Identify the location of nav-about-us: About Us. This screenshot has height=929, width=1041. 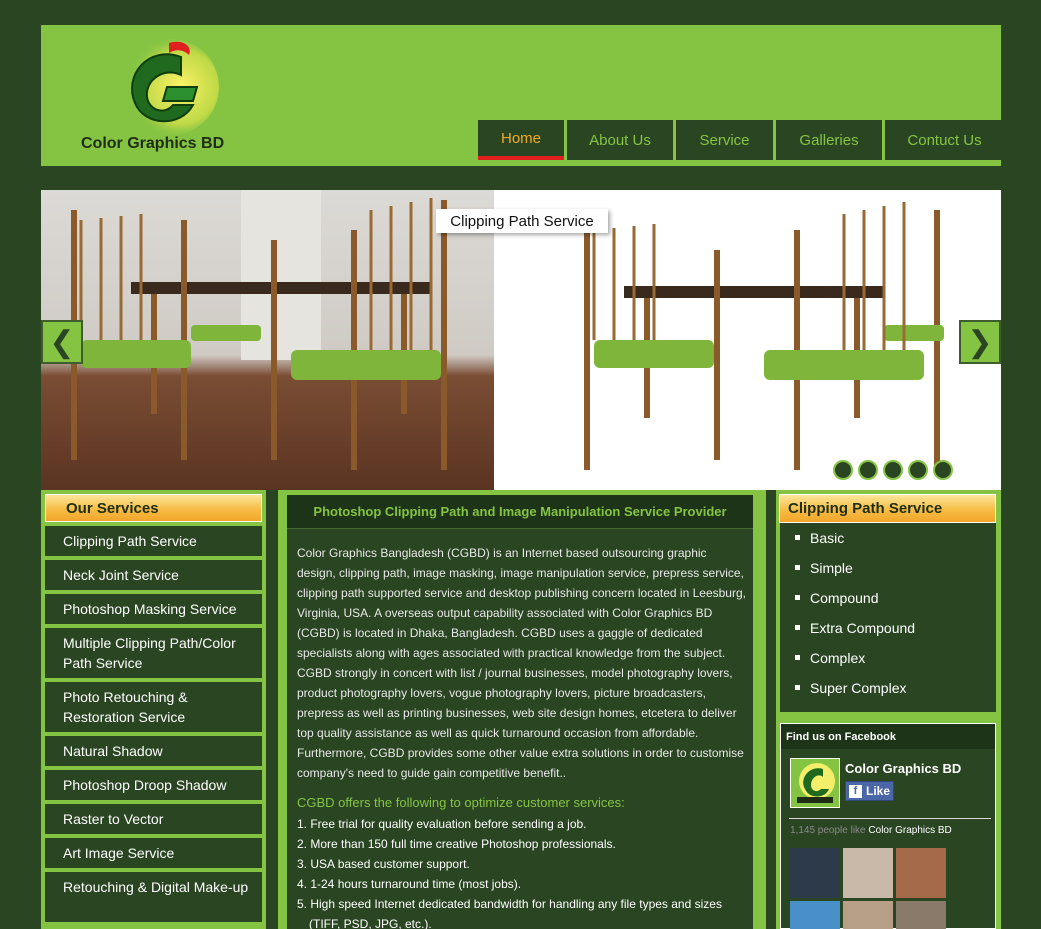
(620, 140).